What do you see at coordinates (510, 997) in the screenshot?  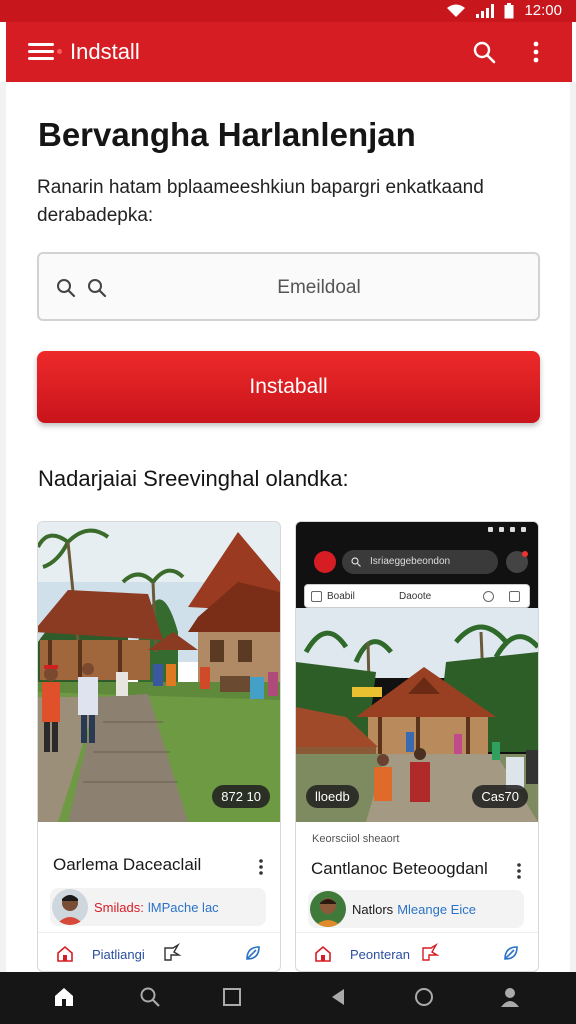 I see `person-icon` at bounding box center [510, 997].